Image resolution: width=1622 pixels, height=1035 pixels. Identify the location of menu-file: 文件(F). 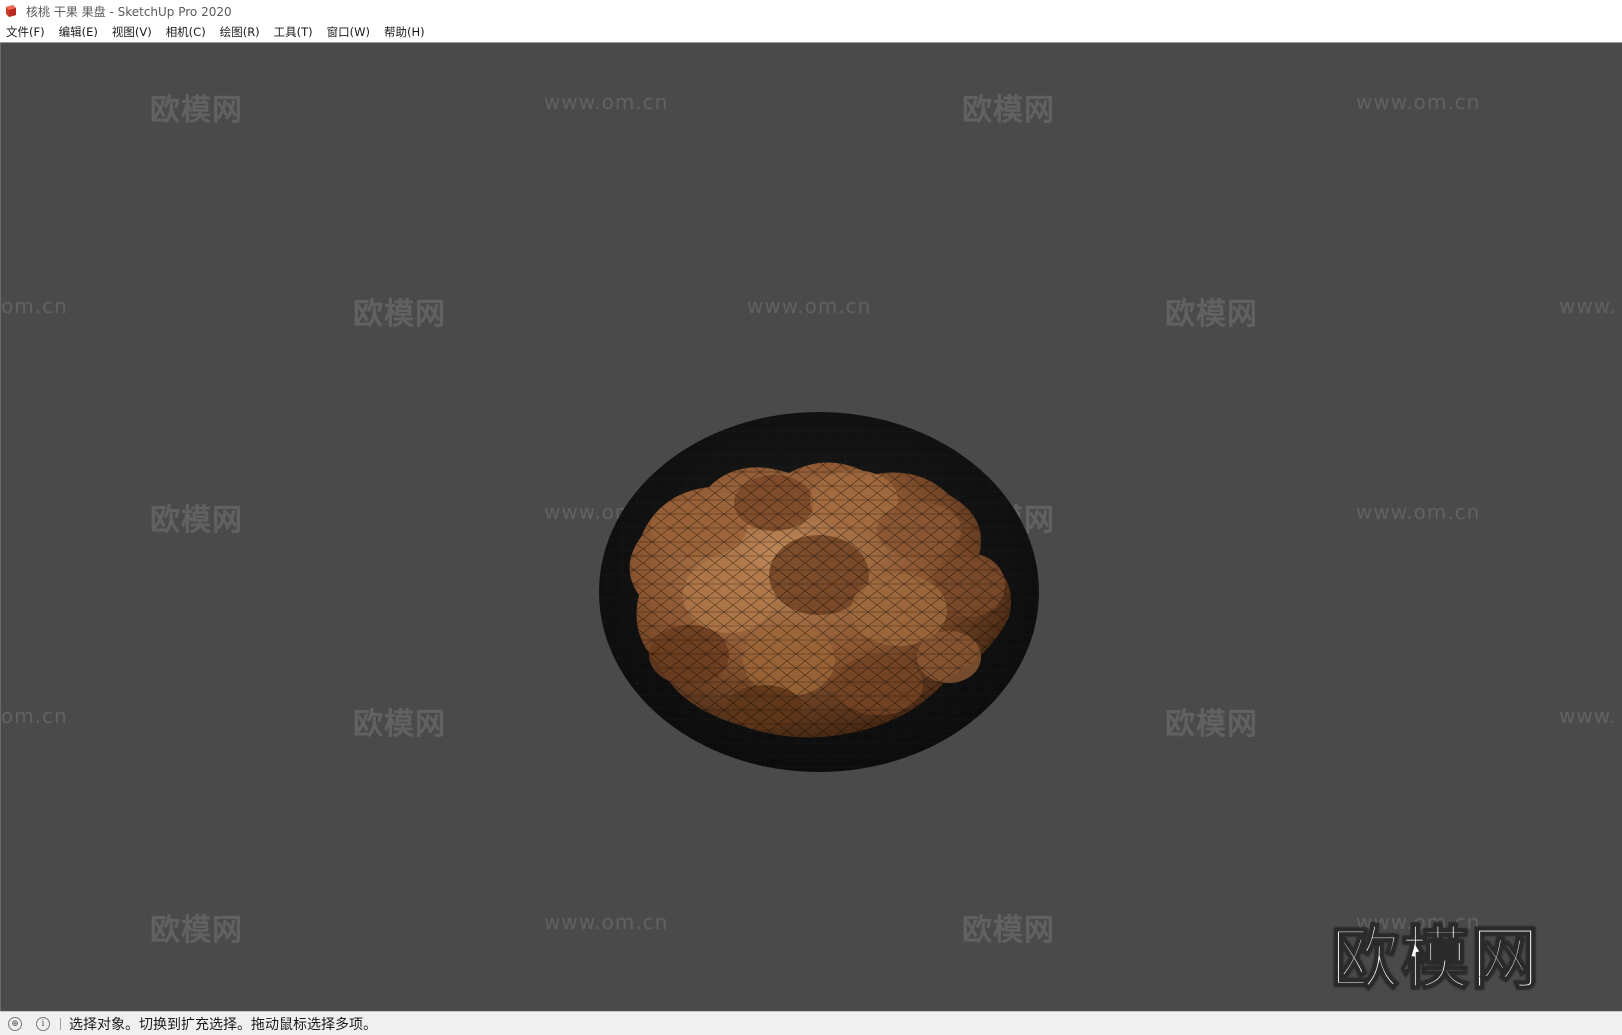
(26, 32).